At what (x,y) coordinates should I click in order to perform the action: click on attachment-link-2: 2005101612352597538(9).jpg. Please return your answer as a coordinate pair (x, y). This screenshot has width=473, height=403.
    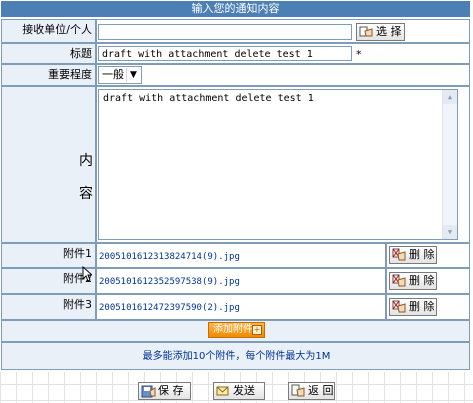
    Looking at the image, I should click on (169, 282).